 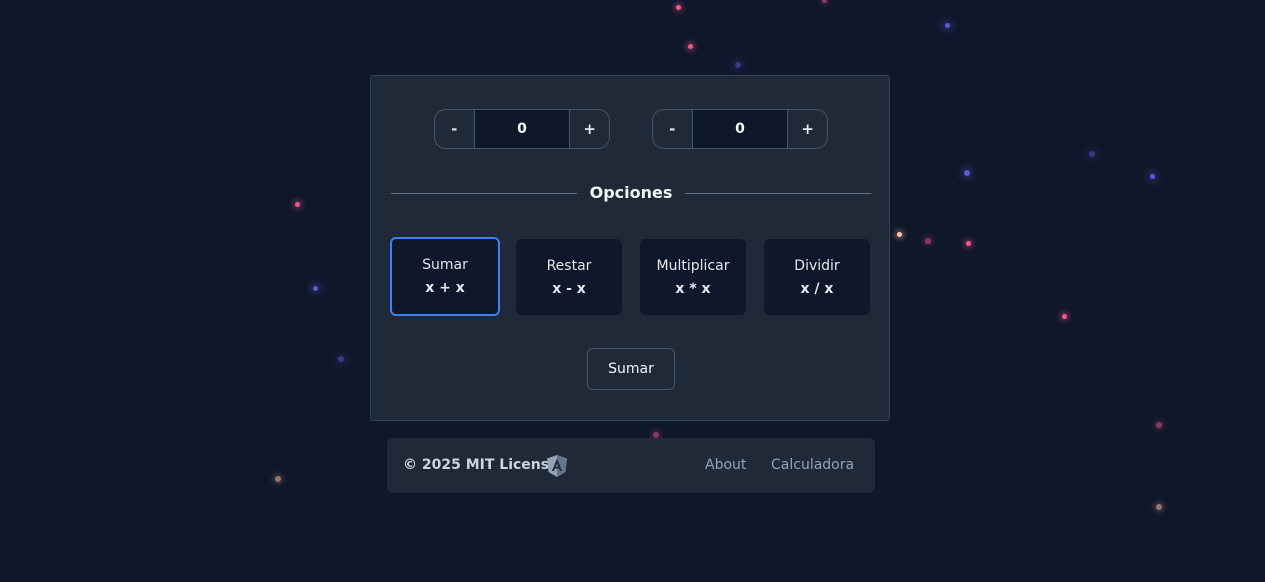 I want to click on first-number-stepper: - 0 +, so click(x=522, y=129).